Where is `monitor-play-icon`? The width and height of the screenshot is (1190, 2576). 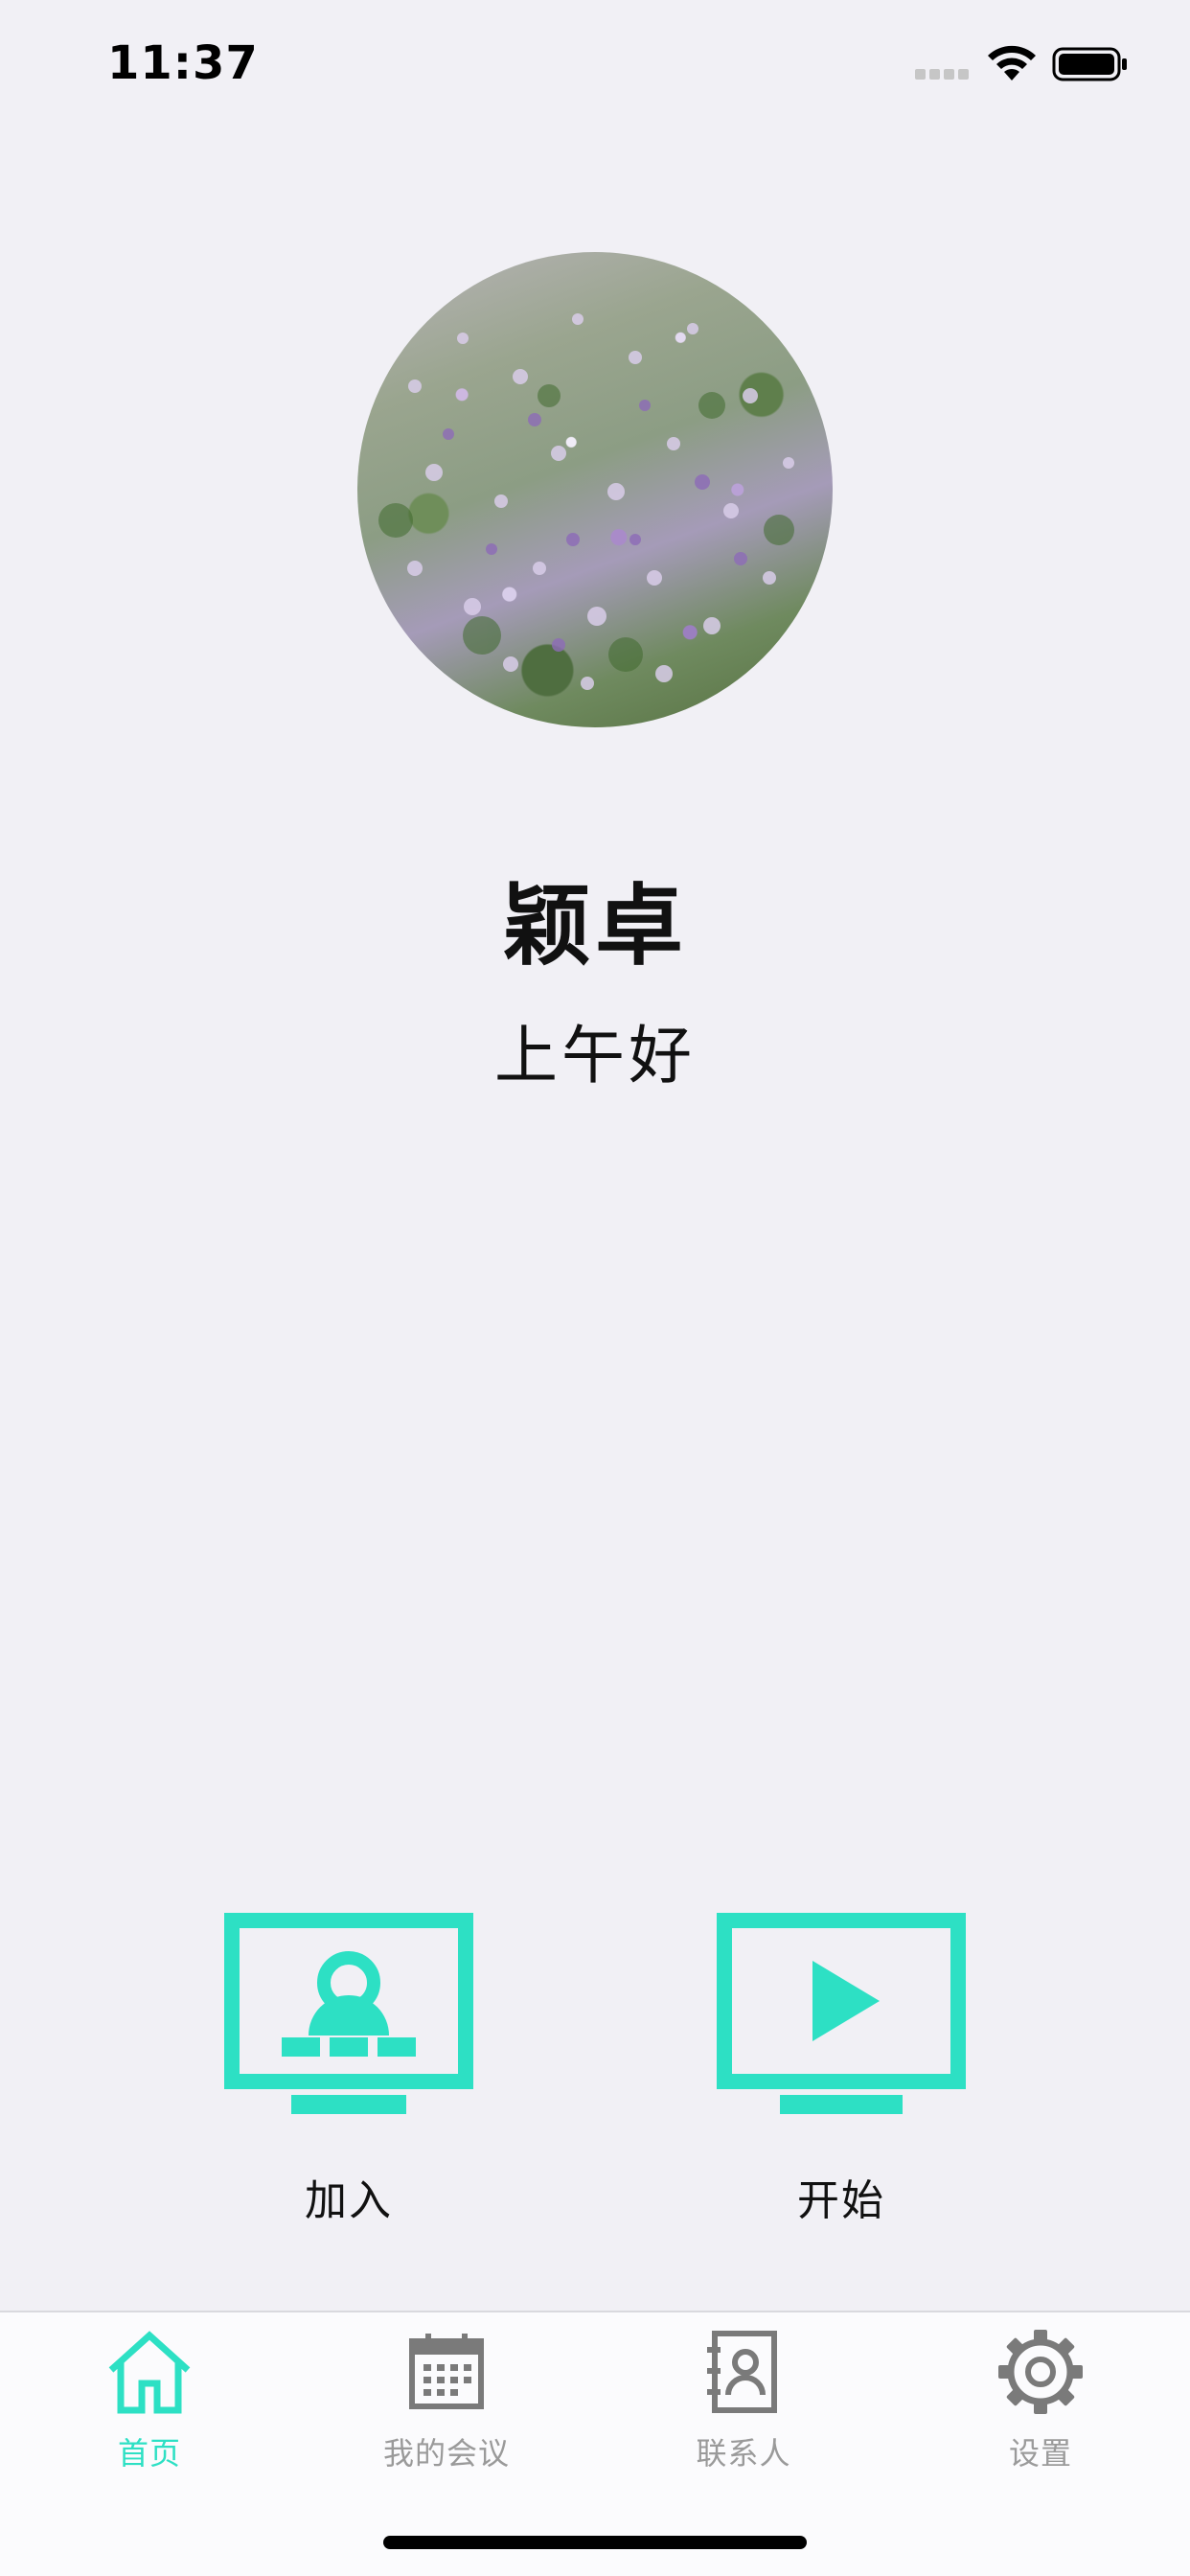 monitor-play-icon is located at coordinates (842, 2013).